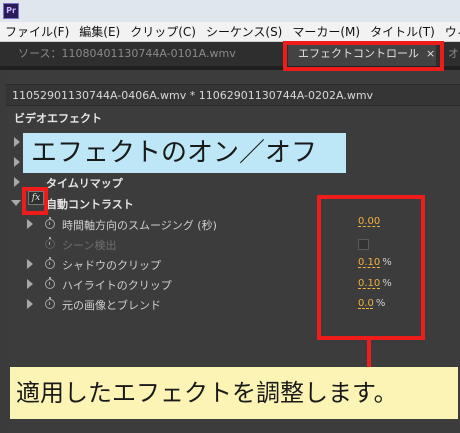  I want to click on highlight-box-fx, so click(35, 201).